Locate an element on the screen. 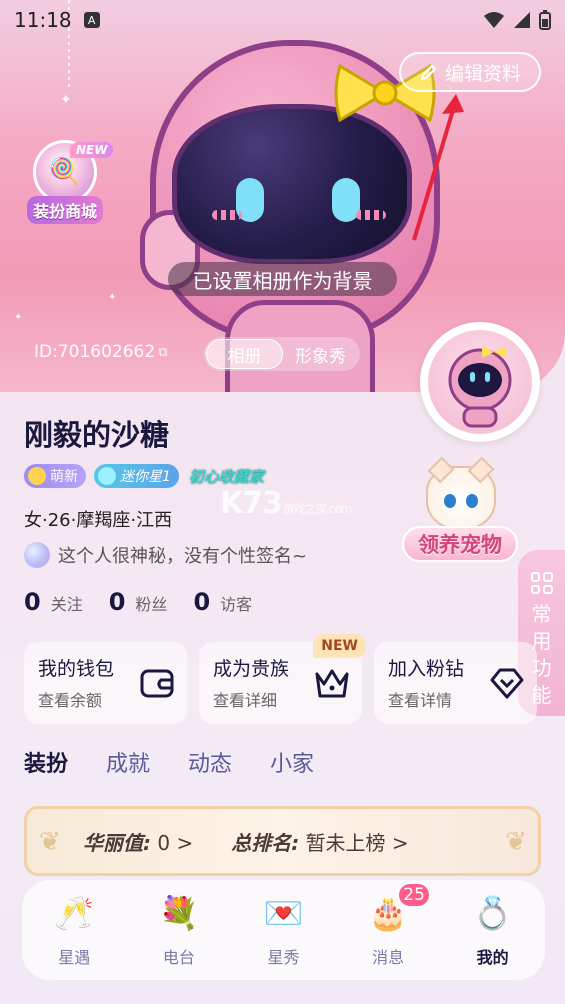  watermark-domain: .com is located at coordinates (339, 509).